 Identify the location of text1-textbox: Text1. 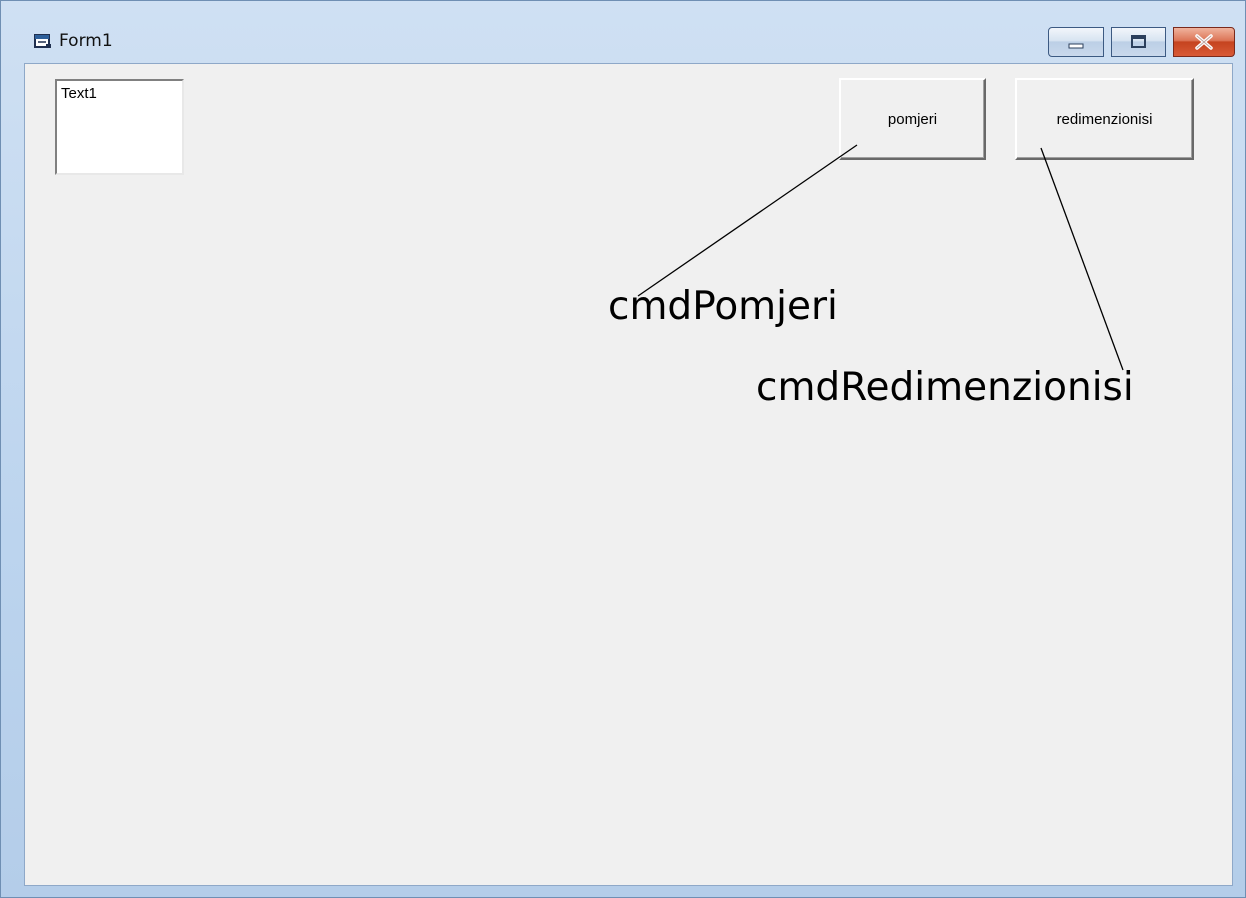
(119, 127).